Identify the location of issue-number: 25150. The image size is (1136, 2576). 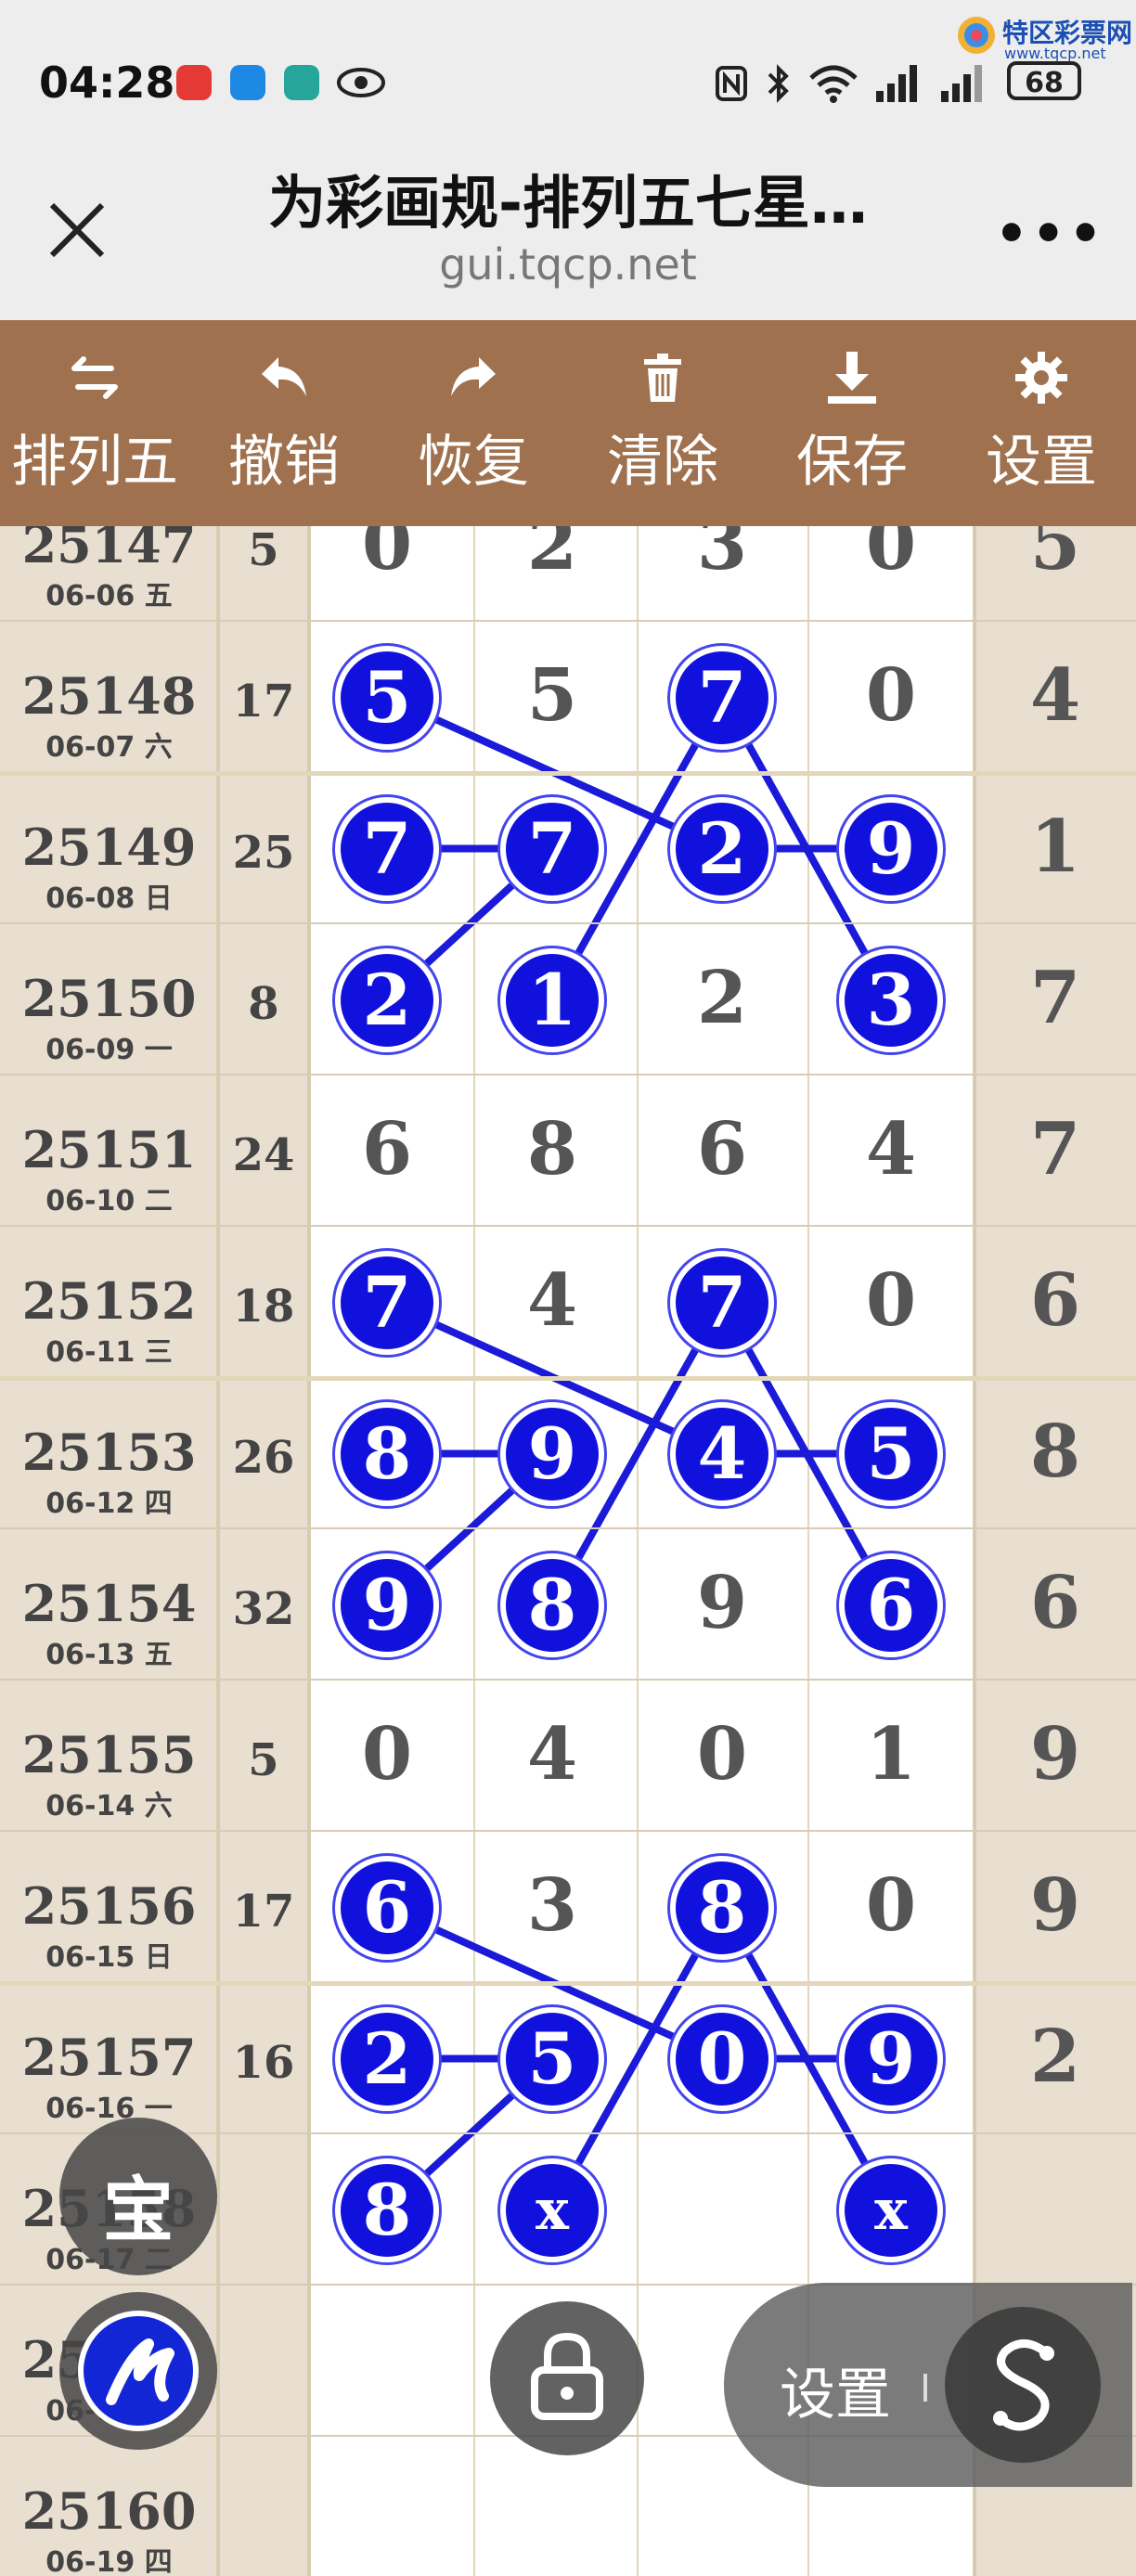
(109, 998).